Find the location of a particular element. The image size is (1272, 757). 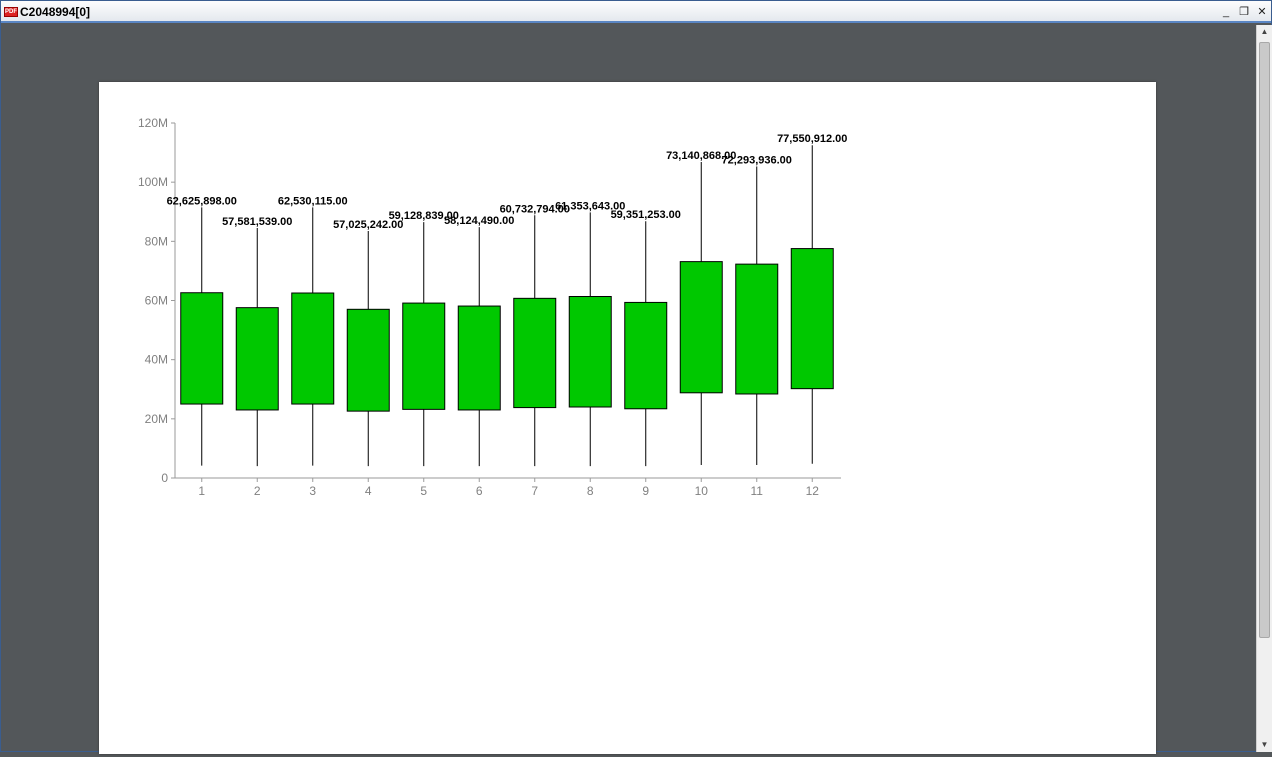

close-button: ✕ is located at coordinates (1262, 12).